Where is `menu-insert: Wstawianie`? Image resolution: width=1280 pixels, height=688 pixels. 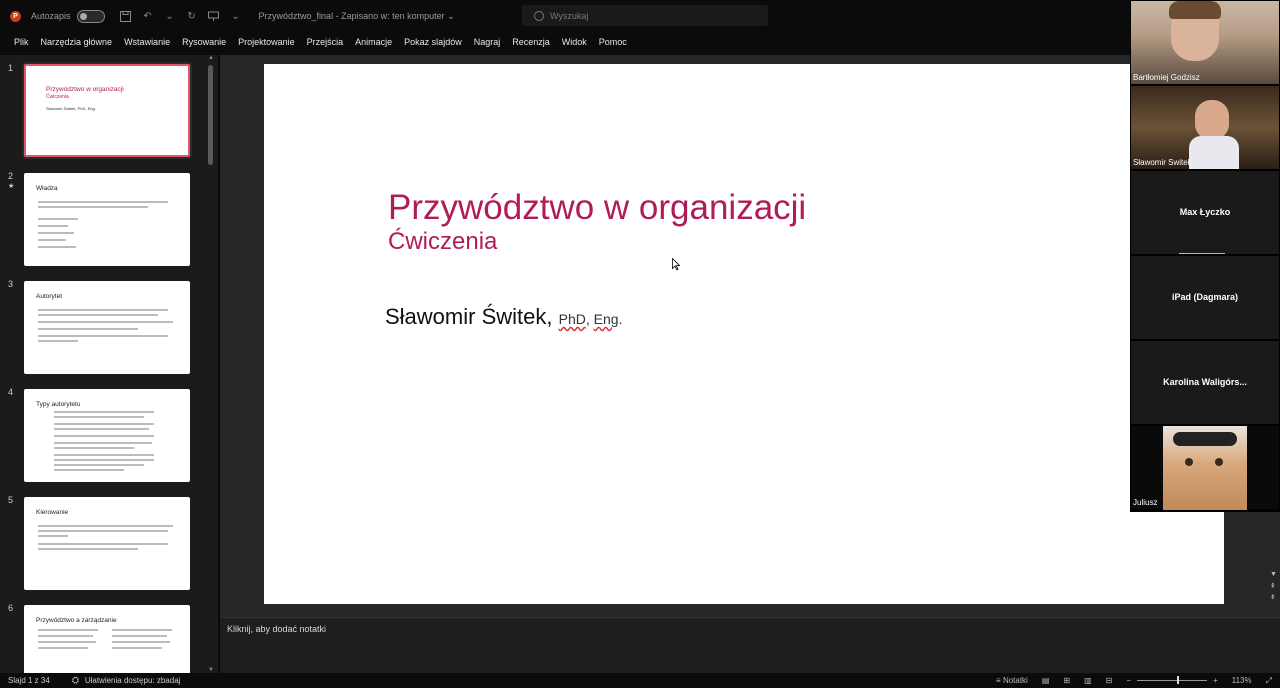 menu-insert: Wstawianie is located at coordinates (147, 42).